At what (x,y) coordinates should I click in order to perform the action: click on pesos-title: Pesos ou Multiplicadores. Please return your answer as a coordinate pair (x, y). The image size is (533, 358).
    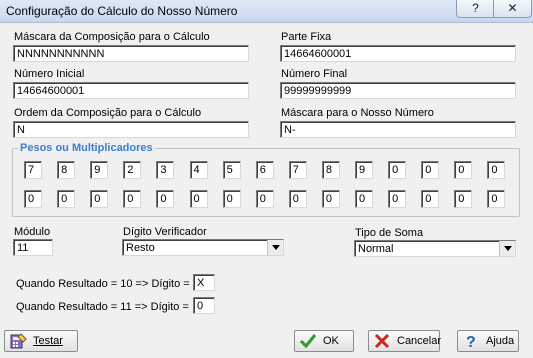
    Looking at the image, I should click on (86, 148).